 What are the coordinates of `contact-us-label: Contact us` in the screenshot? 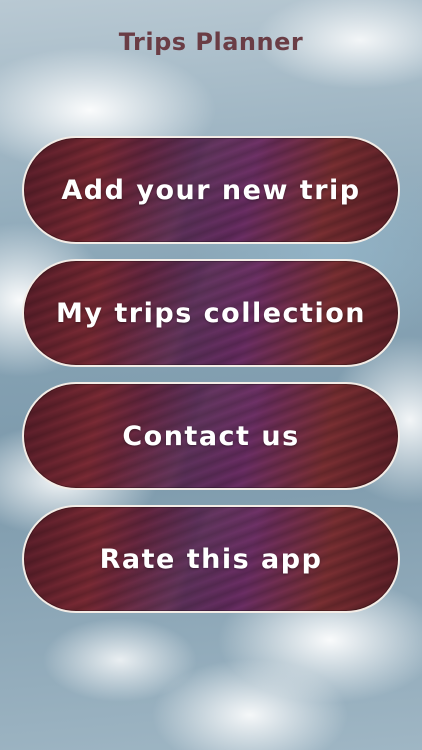 It's located at (211, 436).